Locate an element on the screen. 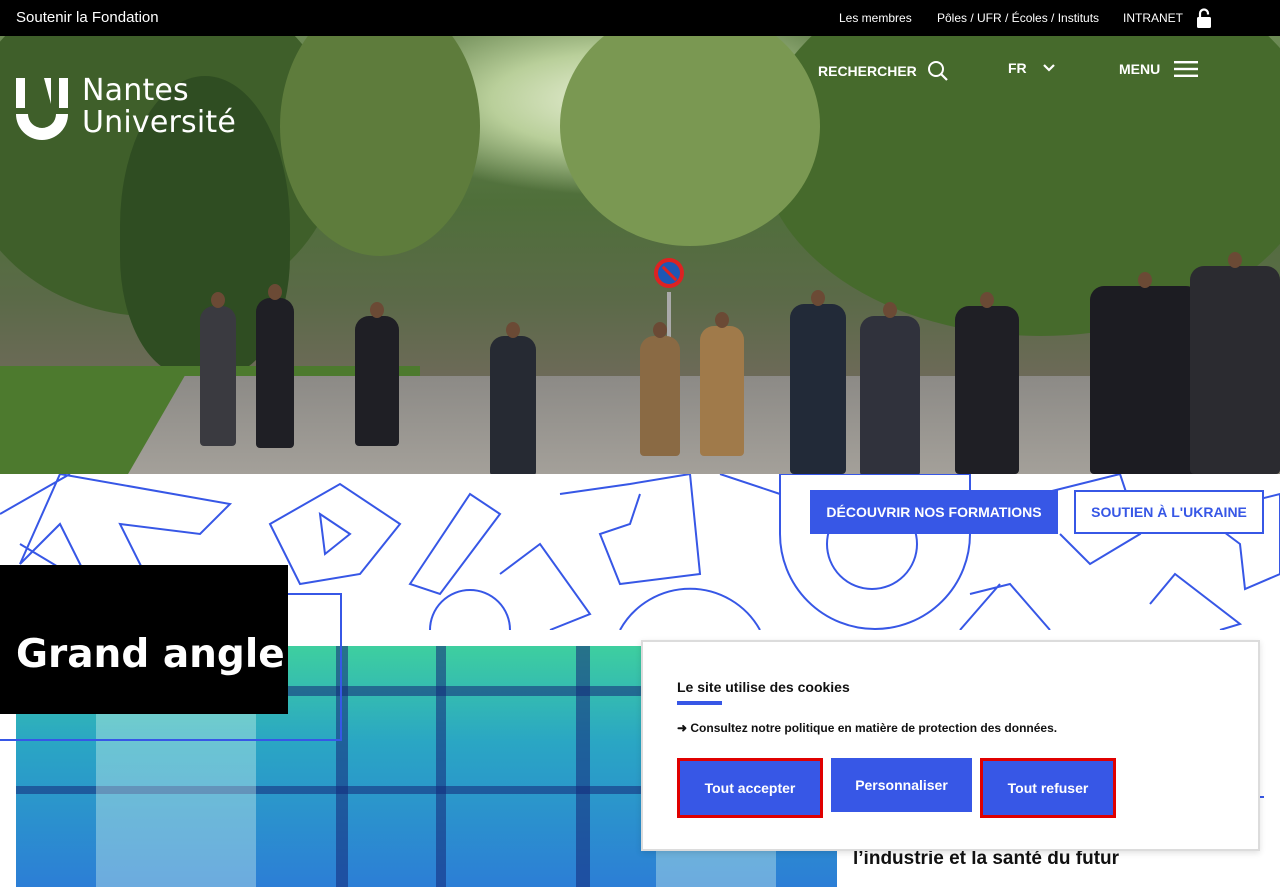  ukraine-button: SOUTIEN À L'UKRAINE is located at coordinates (1169, 512).